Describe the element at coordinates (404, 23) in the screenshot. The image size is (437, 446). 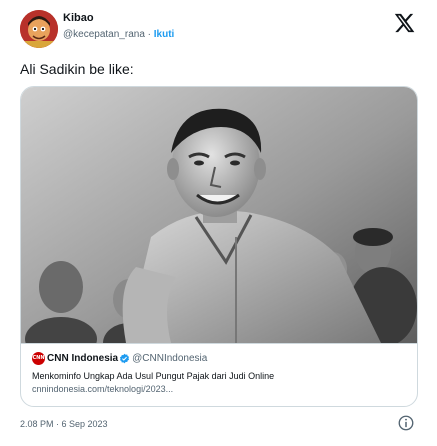
I see `x-logo-icon` at that location.